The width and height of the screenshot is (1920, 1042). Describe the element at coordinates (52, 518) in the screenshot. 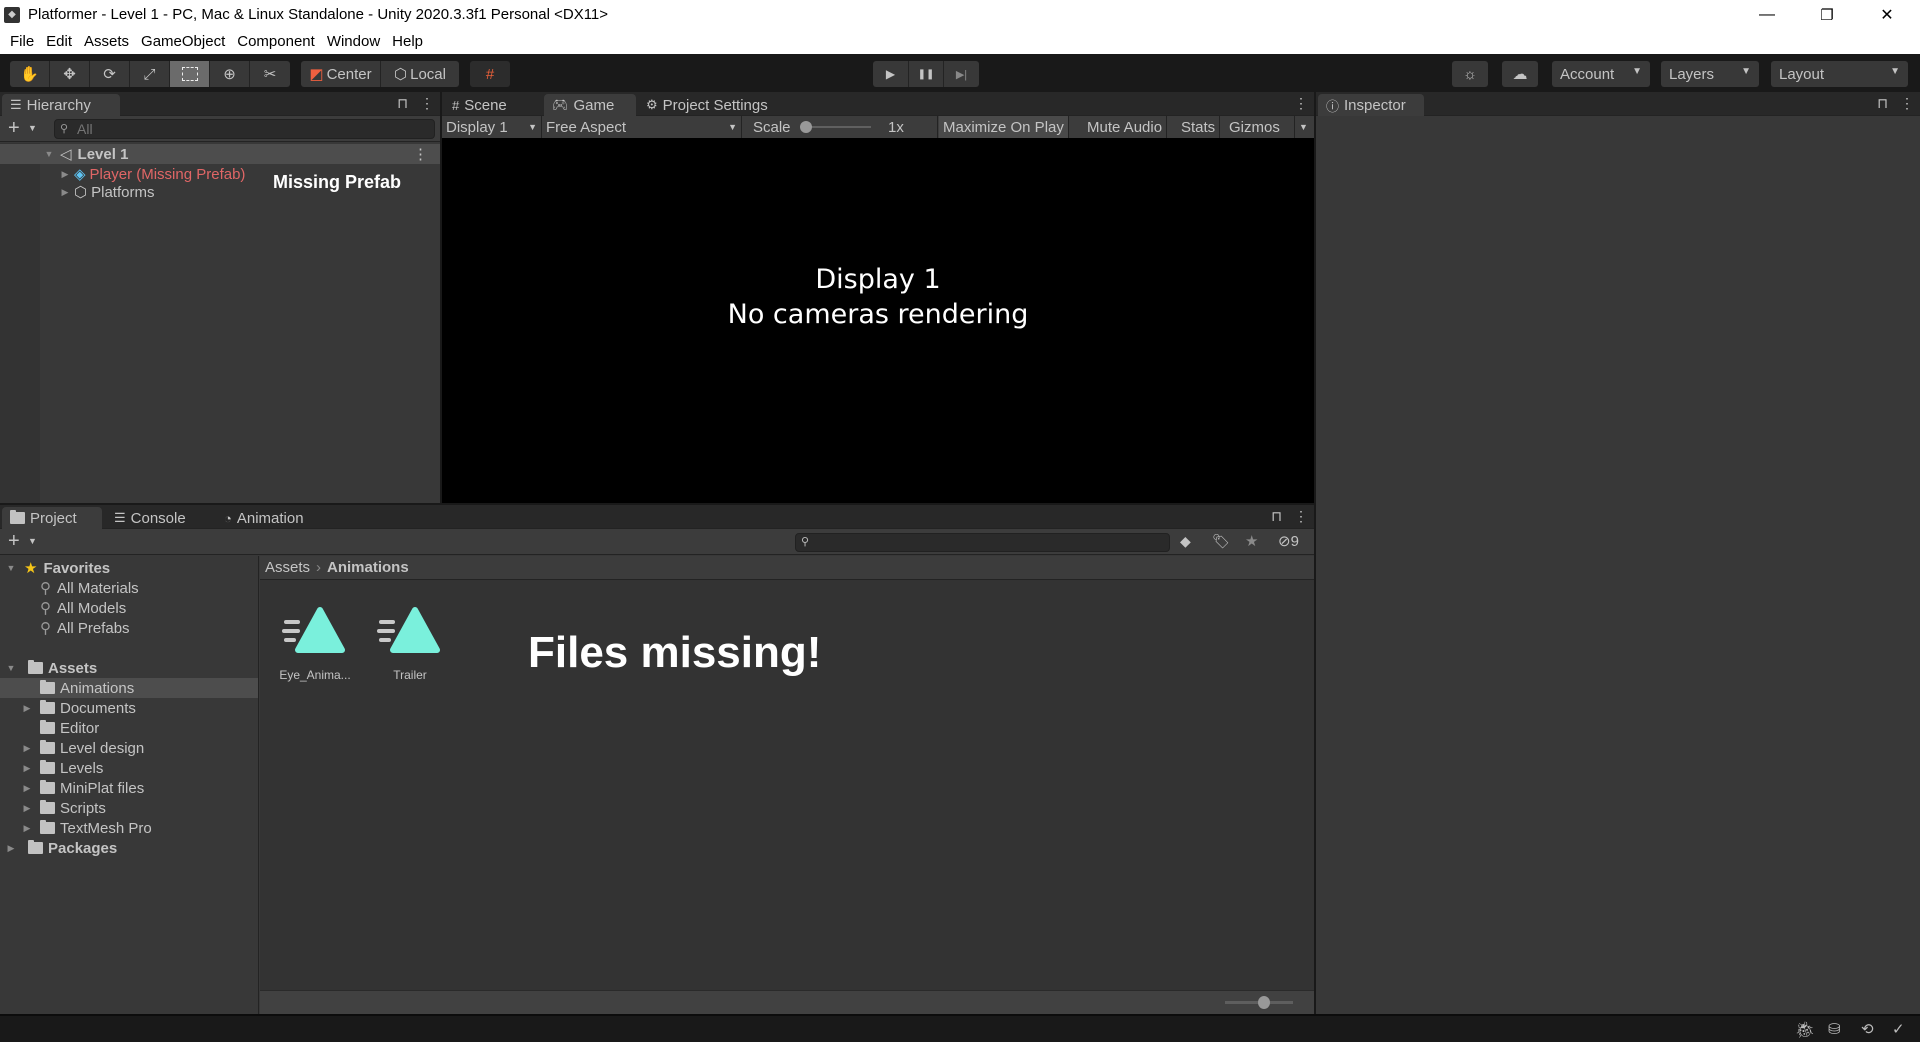

I see `tab-project: Project` at that location.